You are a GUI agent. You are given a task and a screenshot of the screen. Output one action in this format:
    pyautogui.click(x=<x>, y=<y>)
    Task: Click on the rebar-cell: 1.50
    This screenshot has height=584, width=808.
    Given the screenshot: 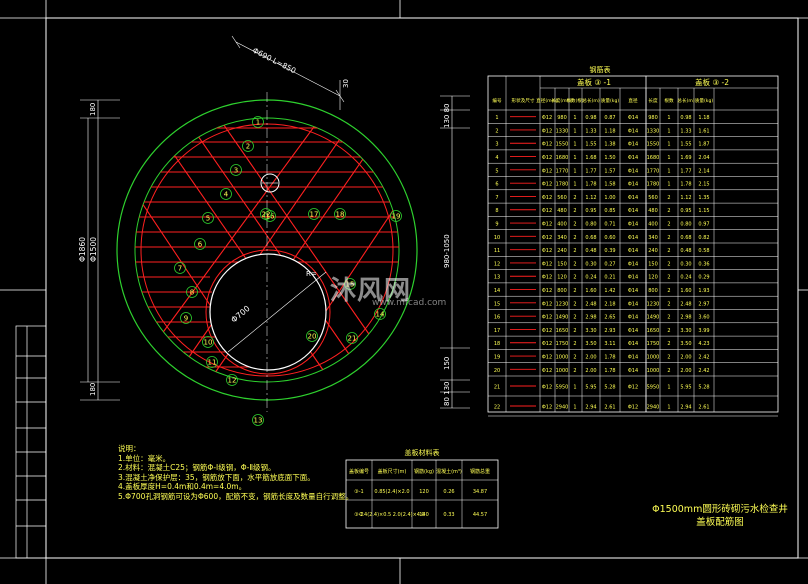 What is the action you would take?
    pyautogui.click(x=609, y=158)
    